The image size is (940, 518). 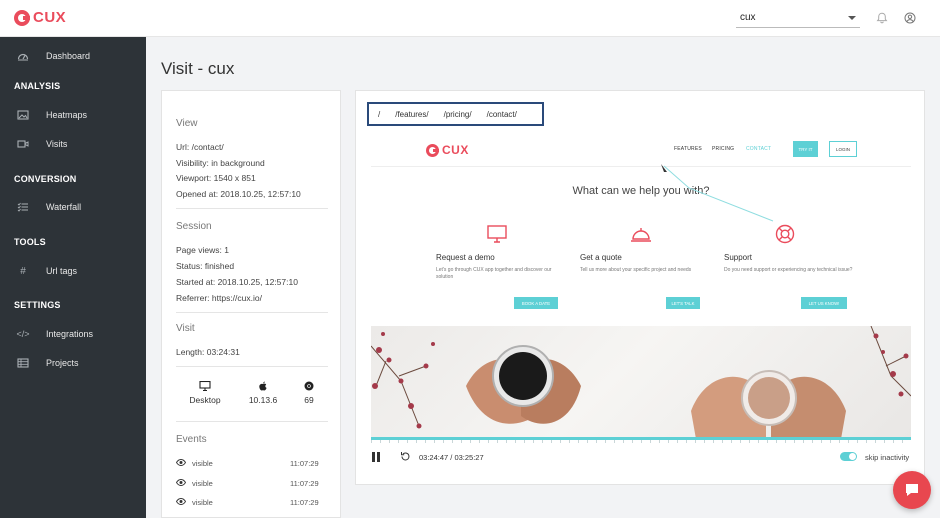 I want to click on playback-time: 03:24:47 / 03:25:27, so click(x=451, y=457).